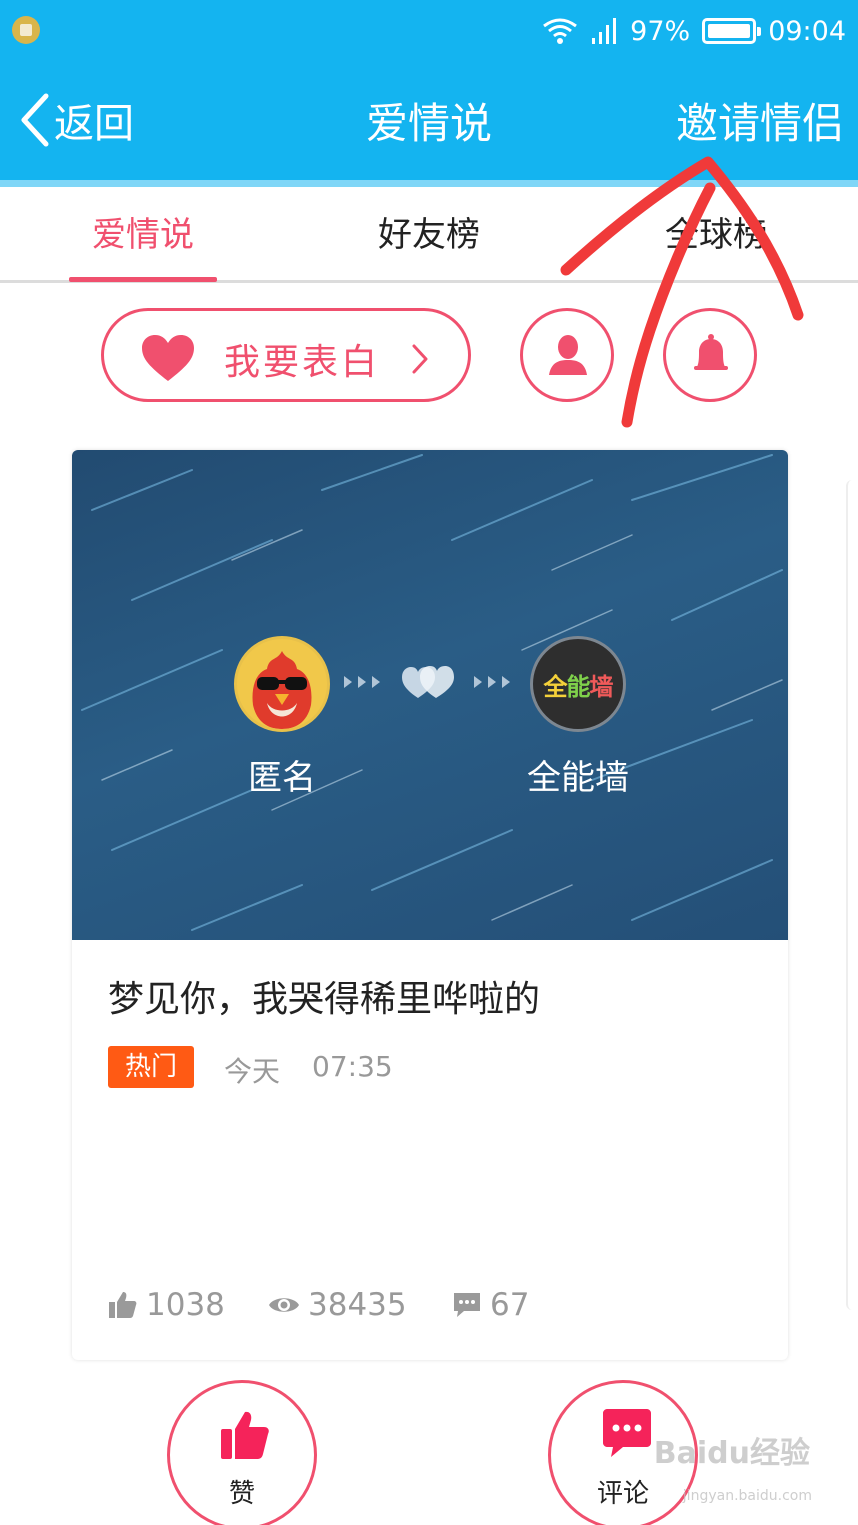  What do you see at coordinates (660, 31) in the screenshot?
I see `battery-percent: 97%` at bounding box center [660, 31].